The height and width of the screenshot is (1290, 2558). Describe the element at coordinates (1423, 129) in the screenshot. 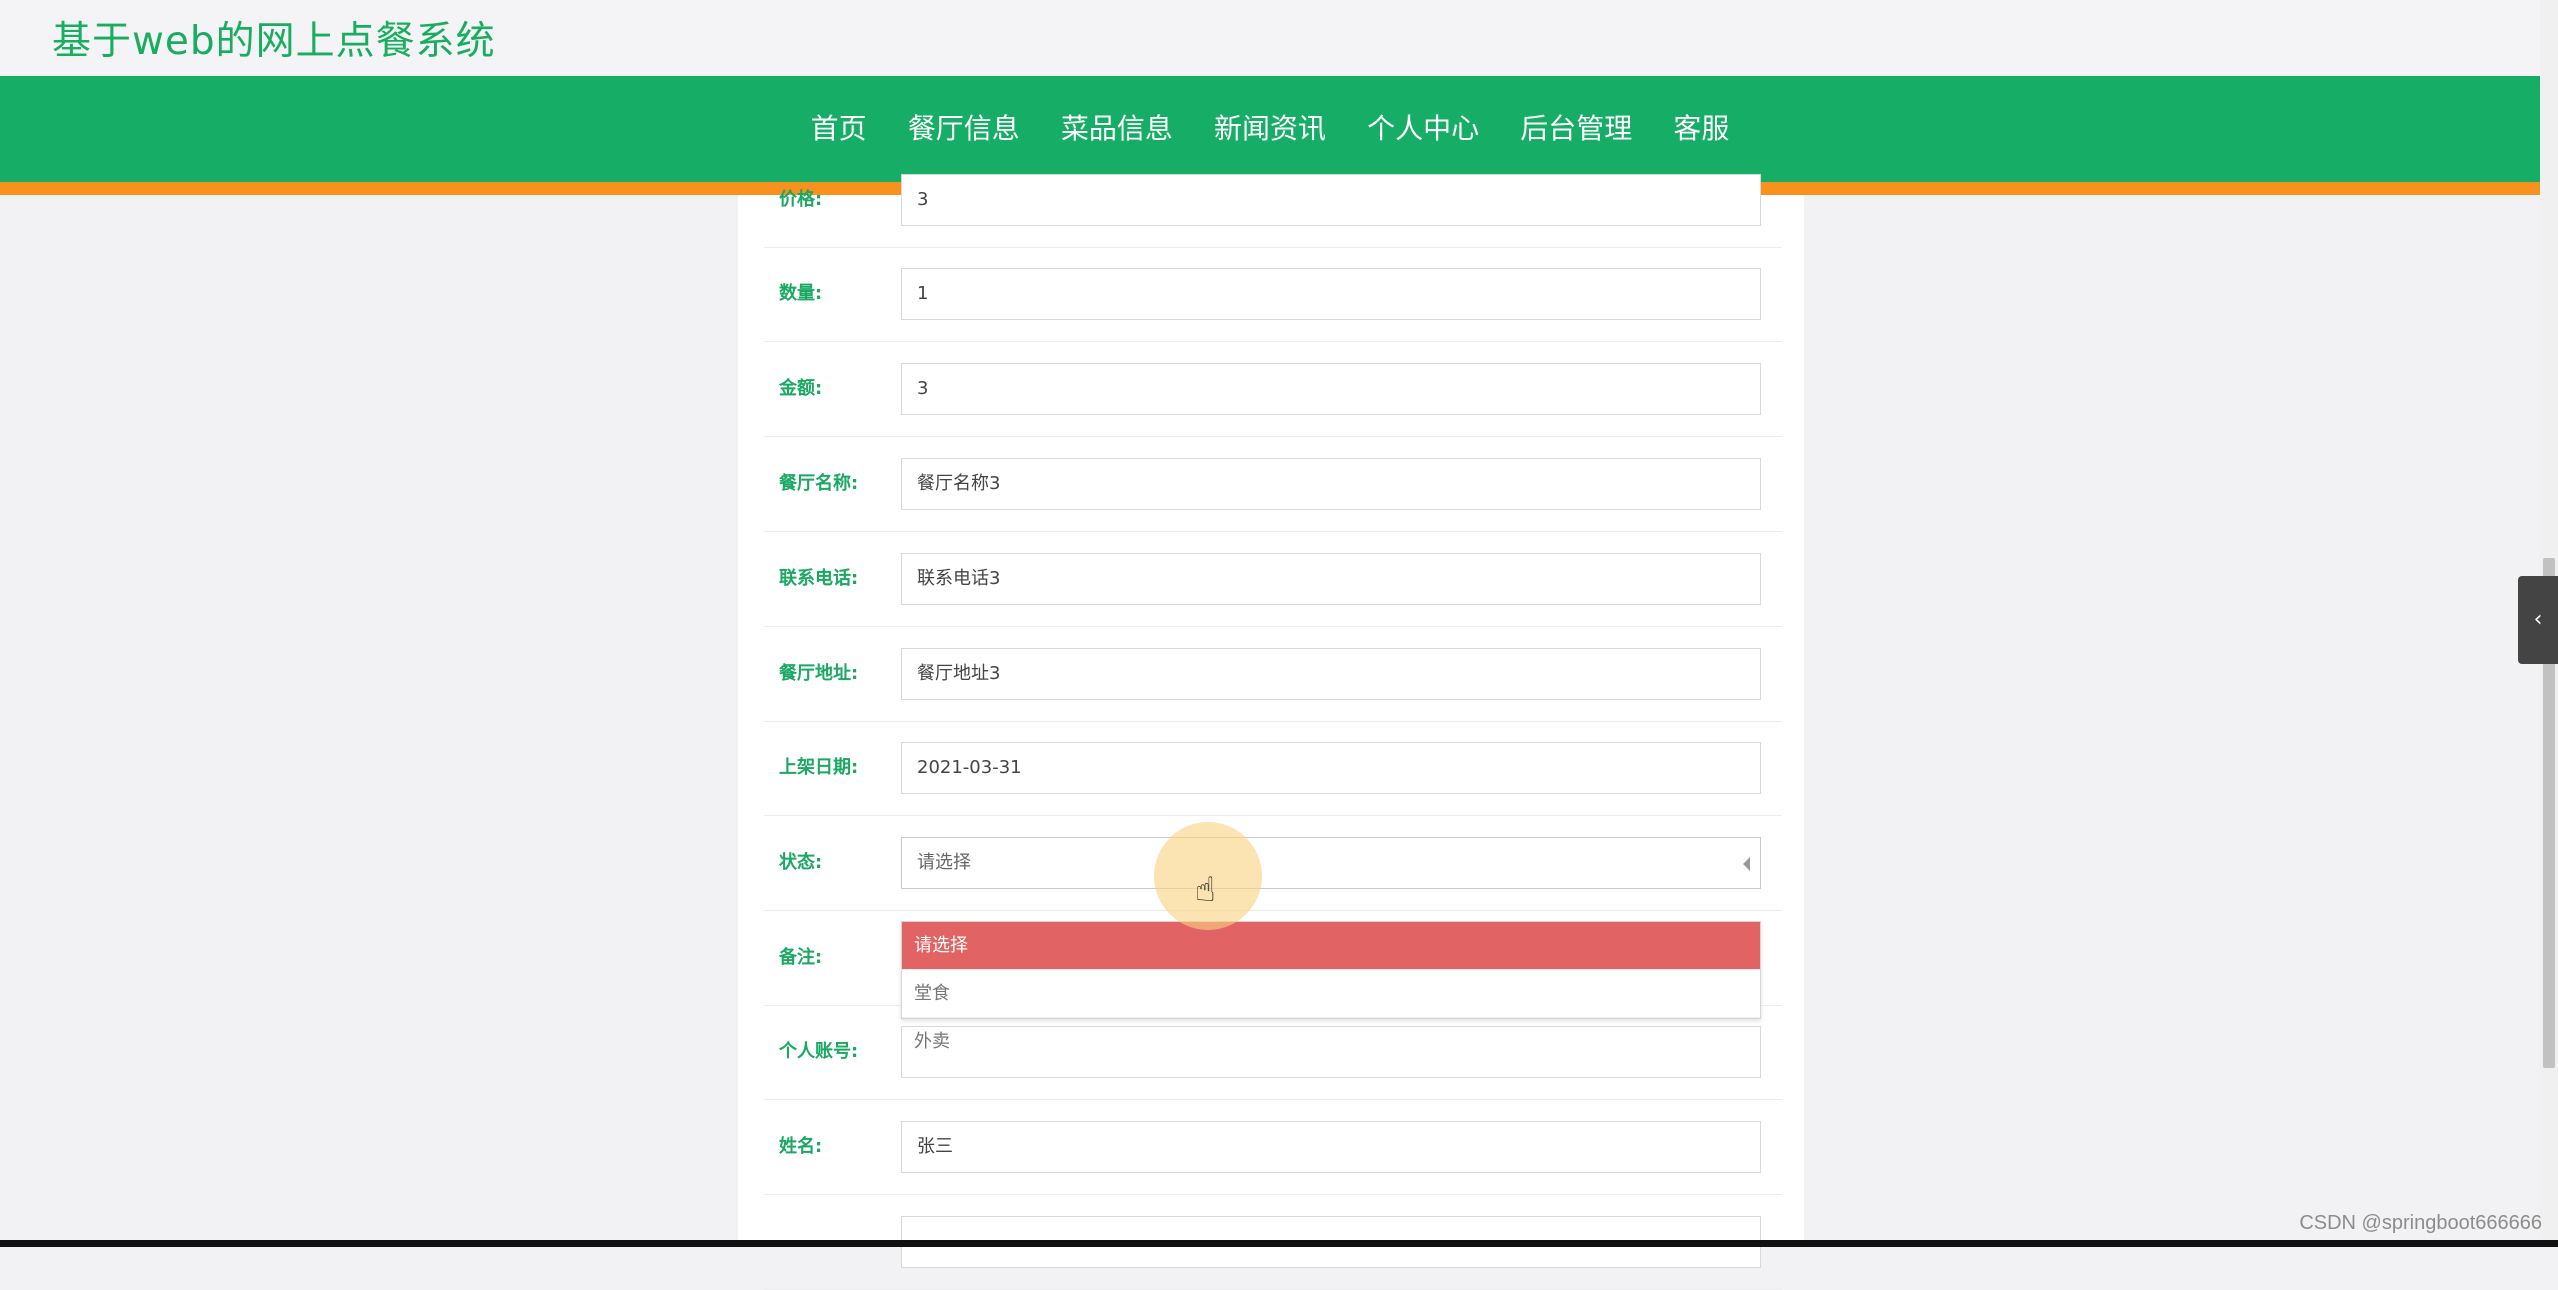

I see `nav-item-personal-center: 个人中心` at that location.